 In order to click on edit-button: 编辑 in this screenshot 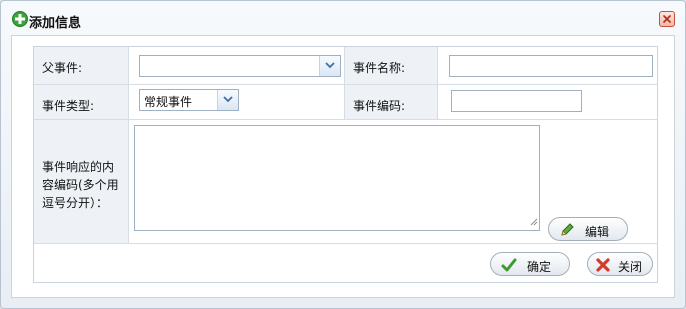, I will do `click(588, 229)`.